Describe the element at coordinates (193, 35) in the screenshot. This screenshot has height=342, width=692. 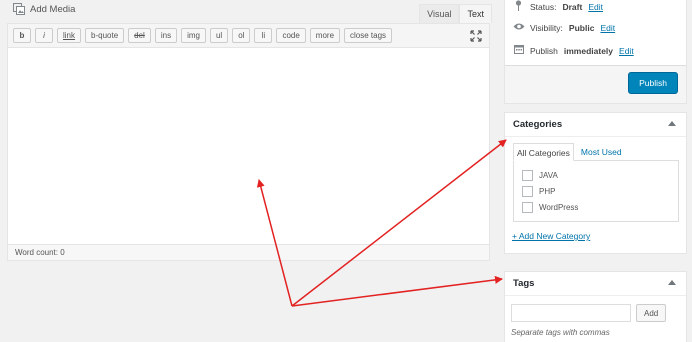
I see `img-button: img` at that location.